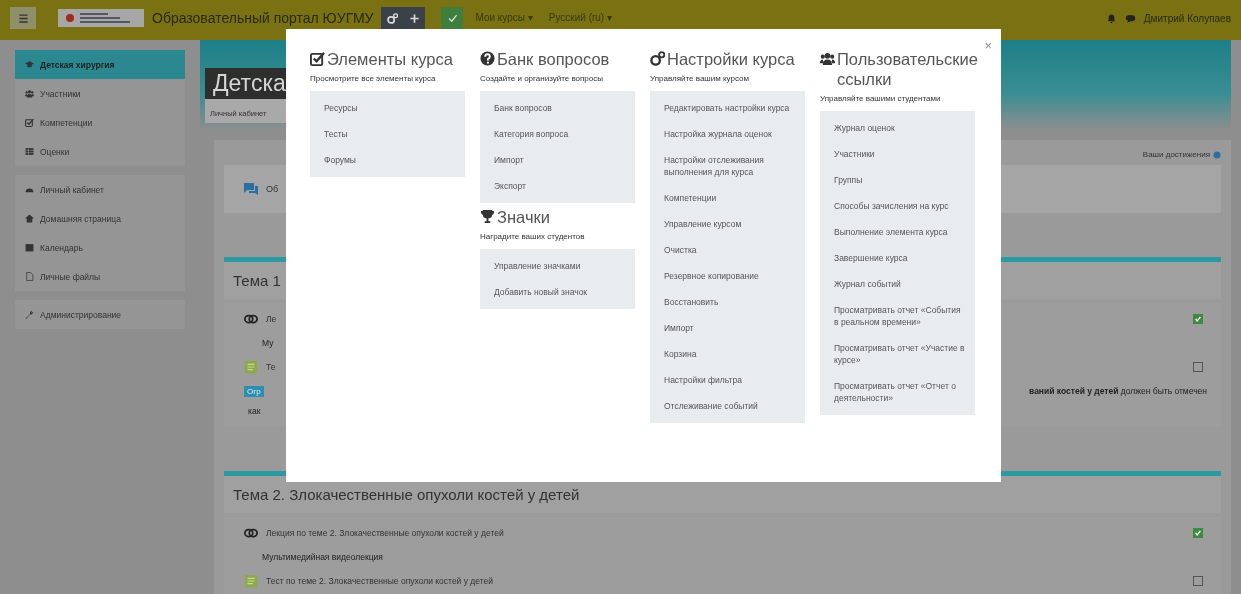 The width and height of the screenshot is (1241, 594). Describe the element at coordinates (100, 189) in the screenshot. I see `nav-item: Личный кабинет` at that location.